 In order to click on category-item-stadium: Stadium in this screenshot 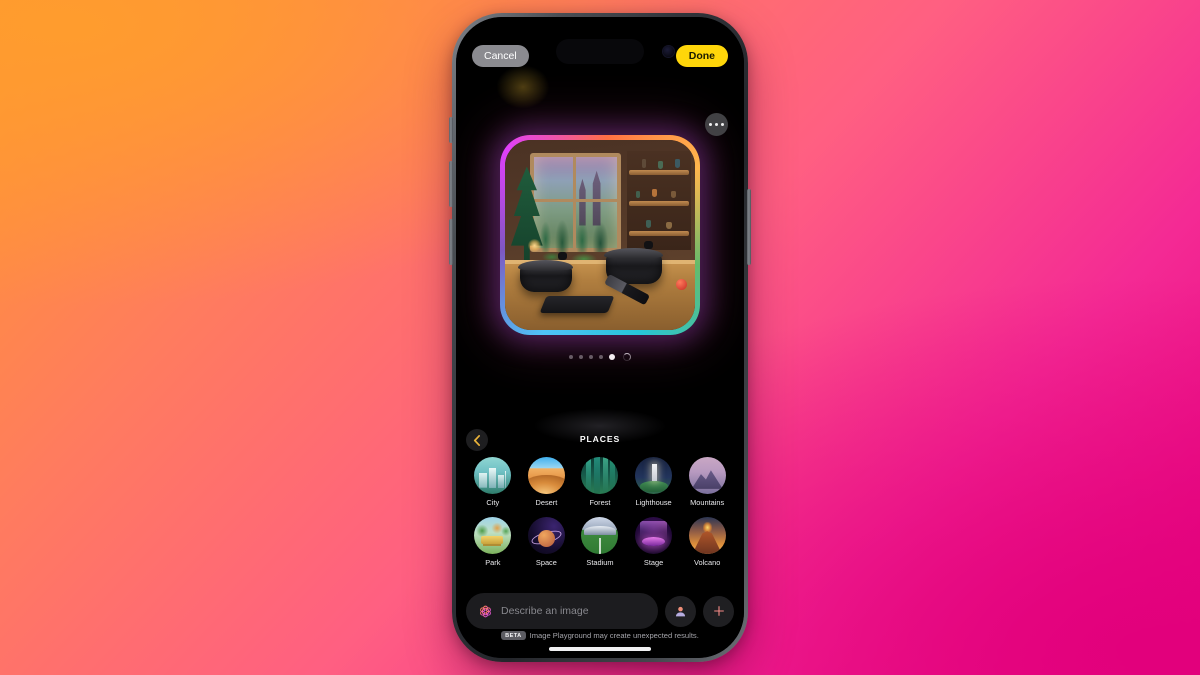, I will do `click(600, 542)`.